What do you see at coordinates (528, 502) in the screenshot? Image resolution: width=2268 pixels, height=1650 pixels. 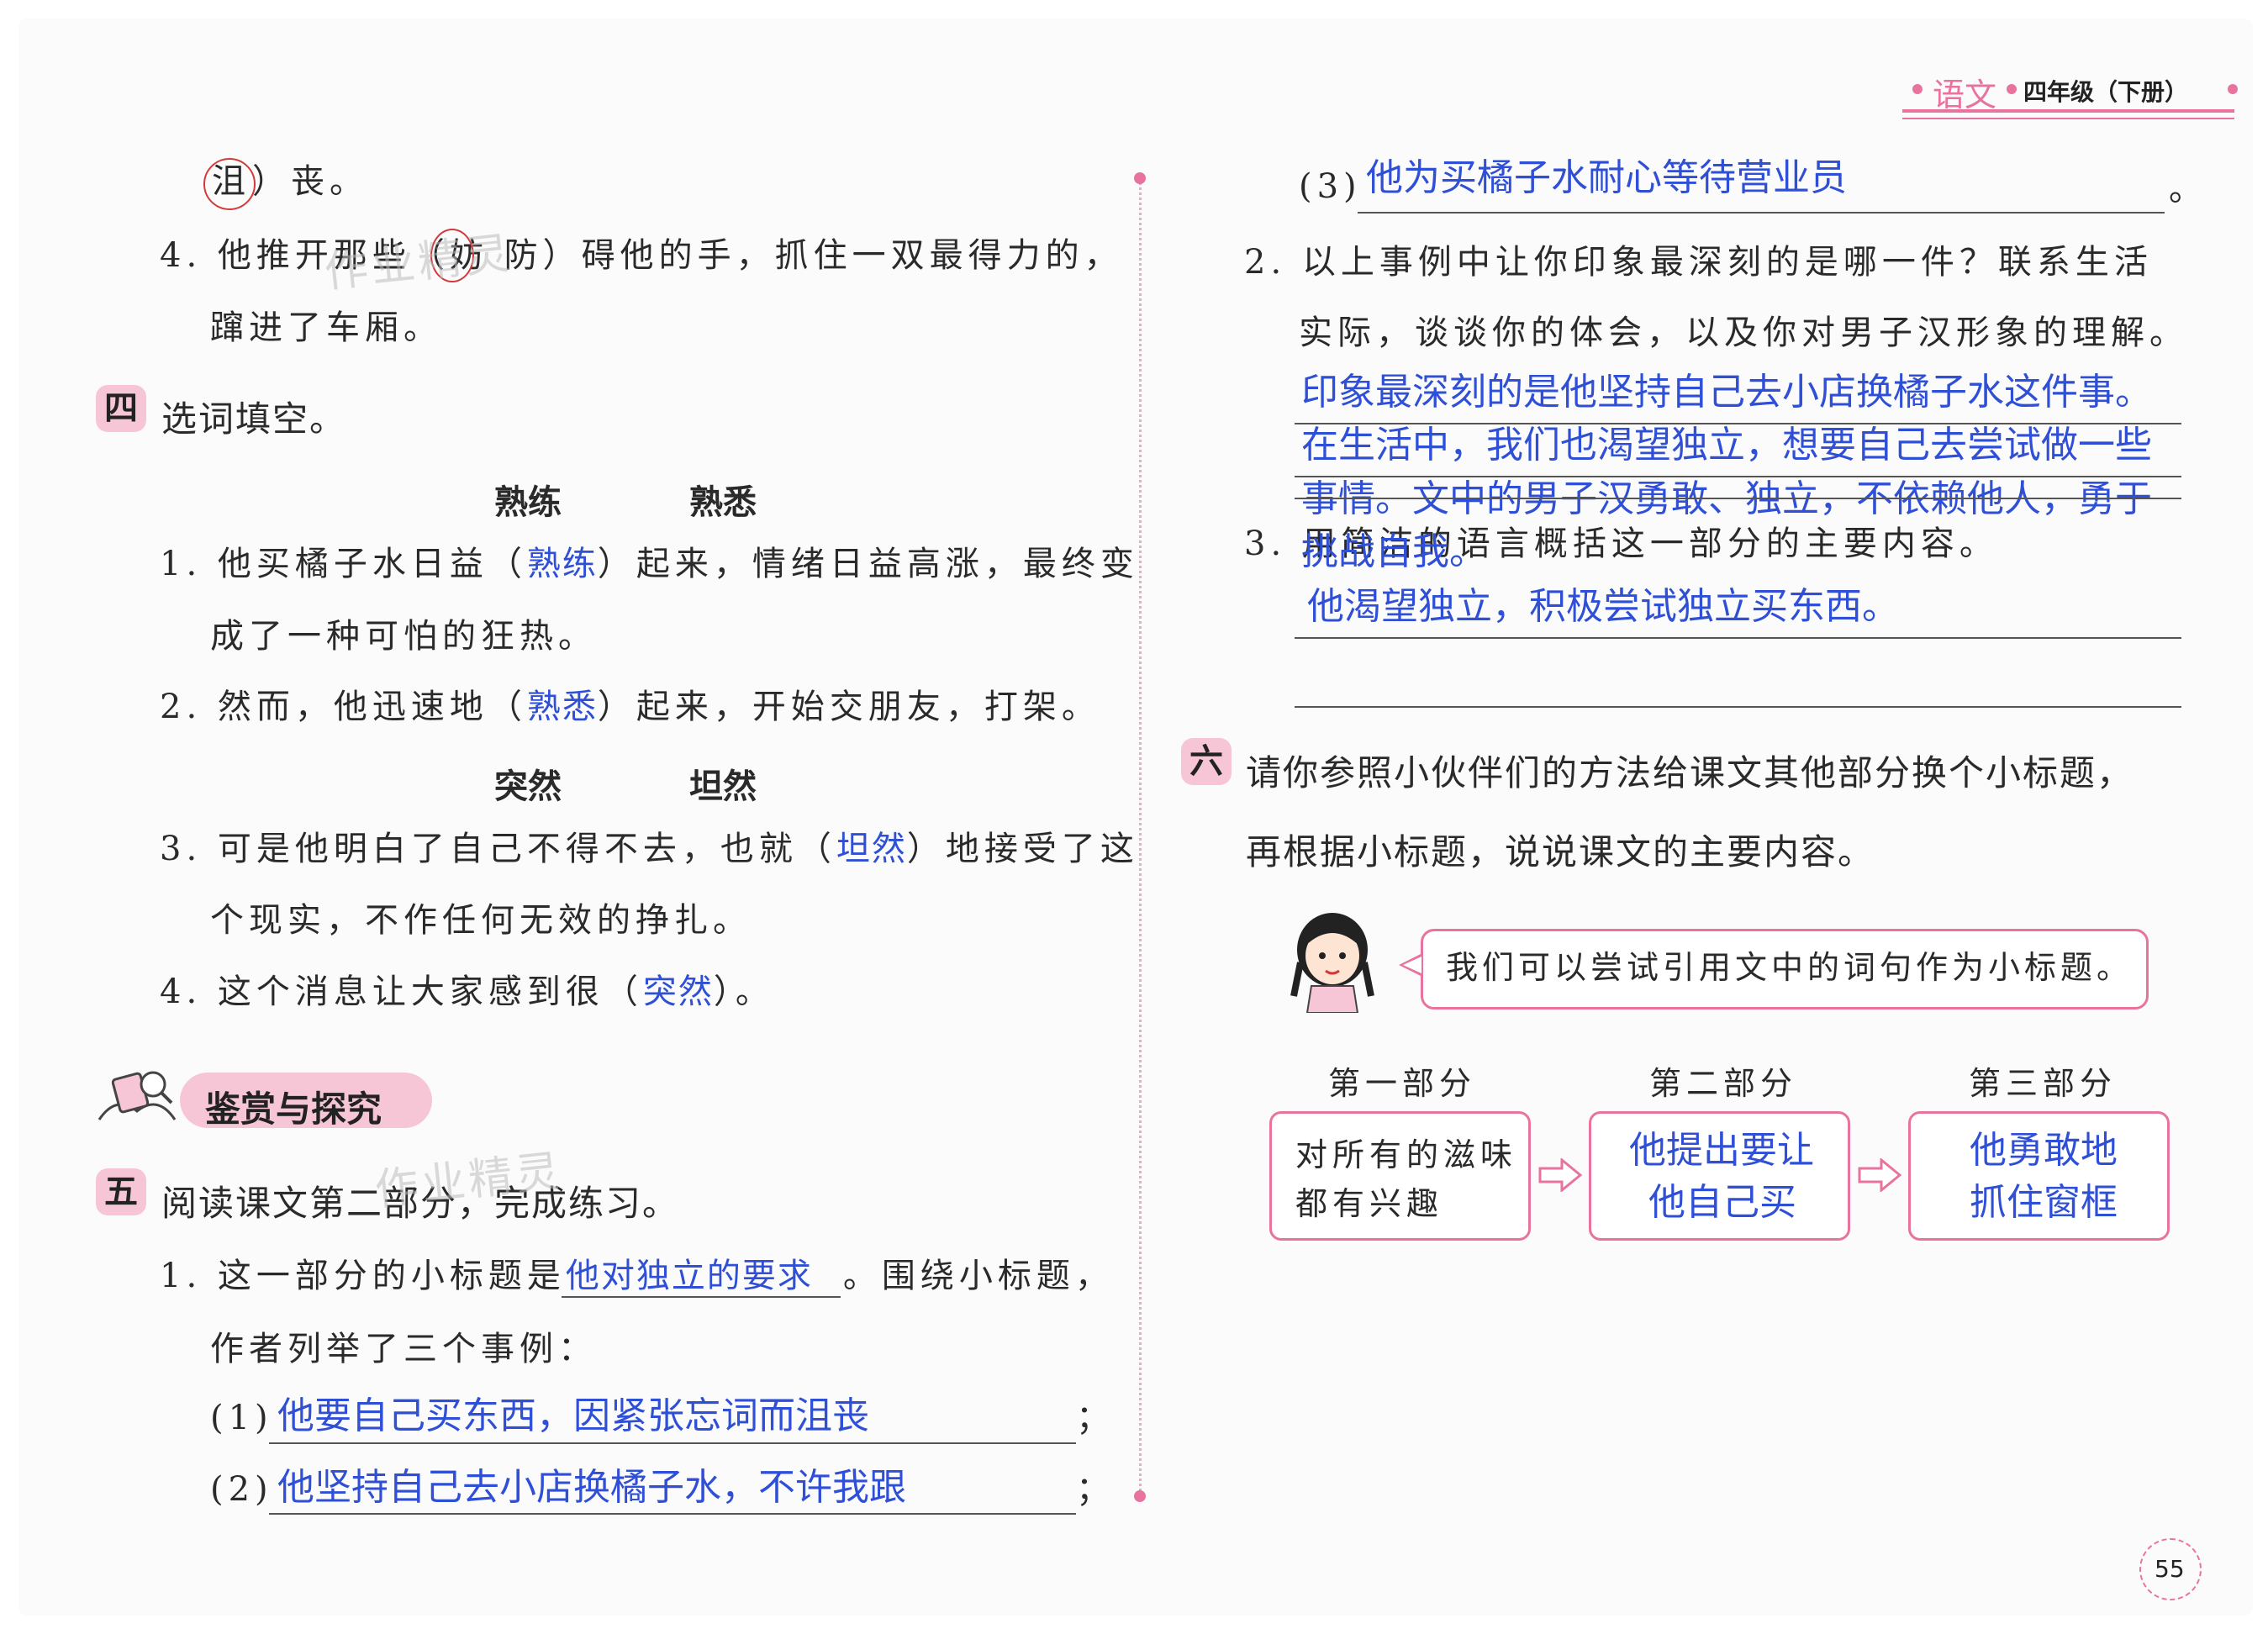 I see `word-option: 熟练` at bounding box center [528, 502].